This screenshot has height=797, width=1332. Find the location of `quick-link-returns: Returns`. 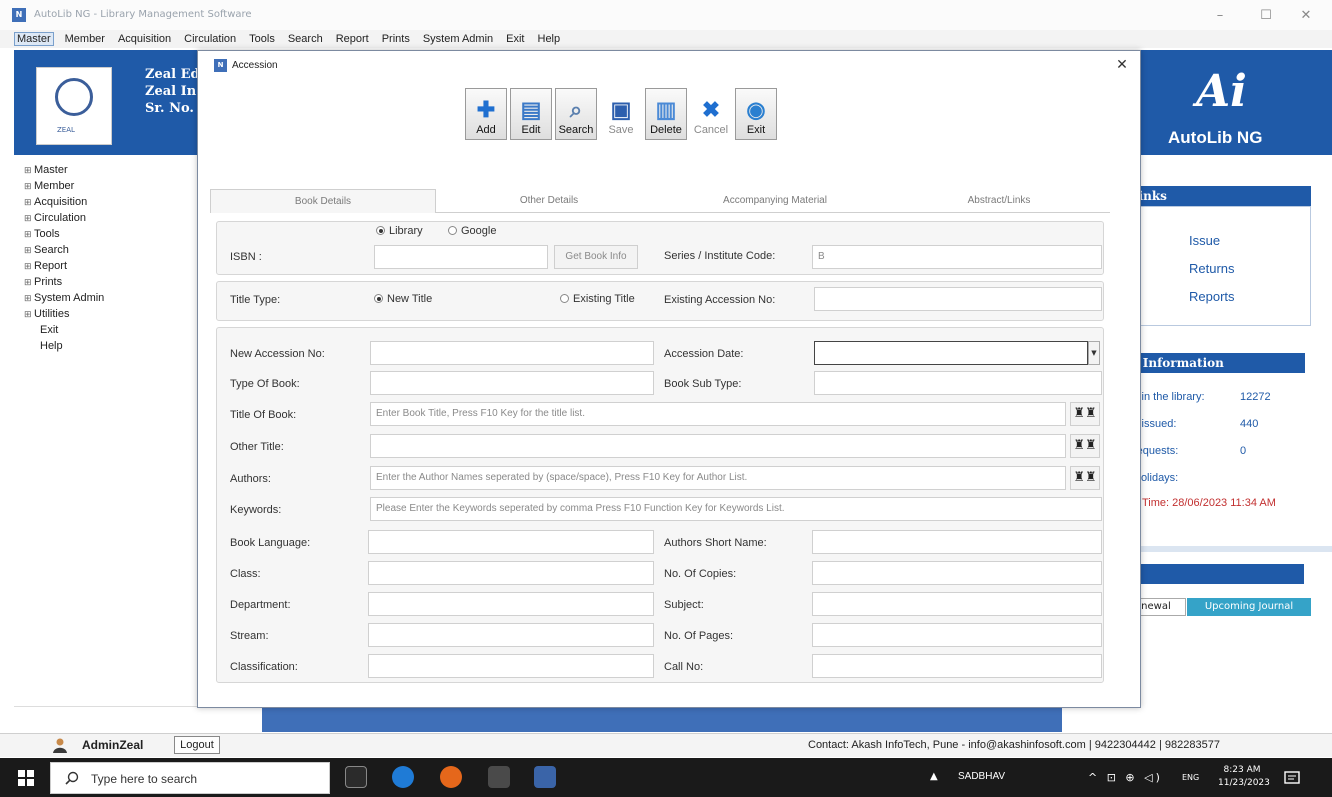

quick-link-returns: Returns is located at coordinates (1212, 268).